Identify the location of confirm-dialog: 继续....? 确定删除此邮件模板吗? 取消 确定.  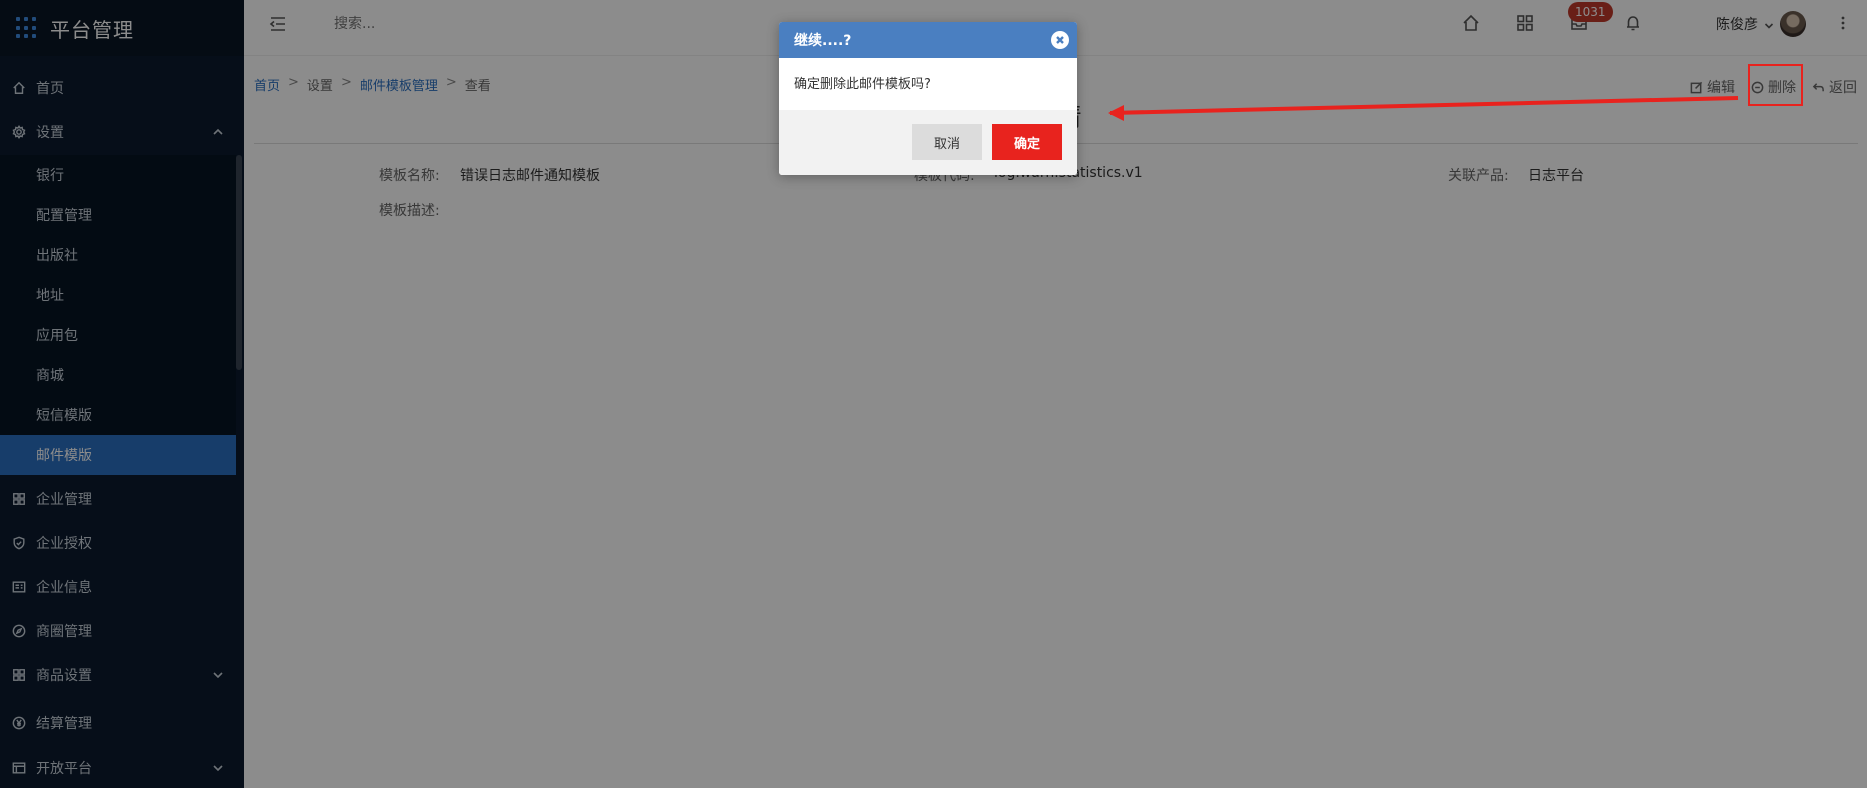
(928, 98).